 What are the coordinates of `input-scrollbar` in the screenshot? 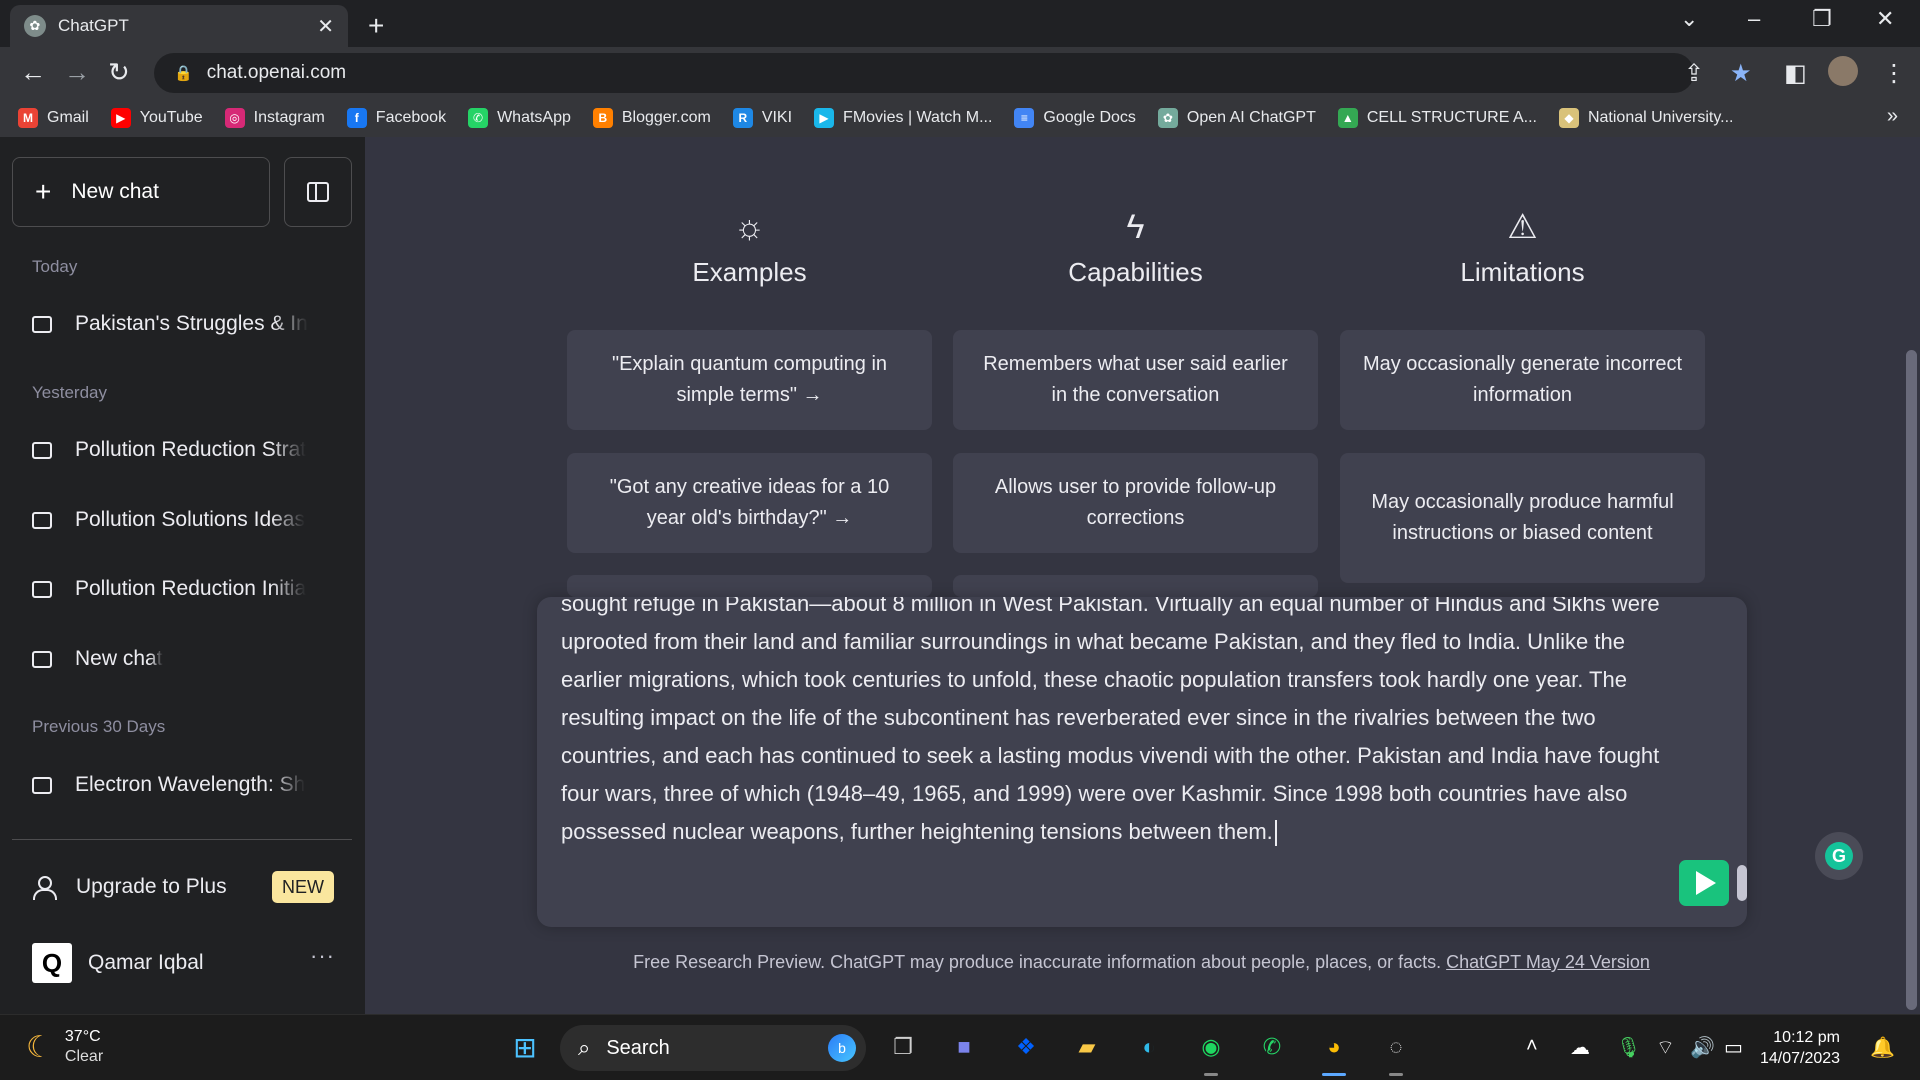 It's located at (1742, 883).